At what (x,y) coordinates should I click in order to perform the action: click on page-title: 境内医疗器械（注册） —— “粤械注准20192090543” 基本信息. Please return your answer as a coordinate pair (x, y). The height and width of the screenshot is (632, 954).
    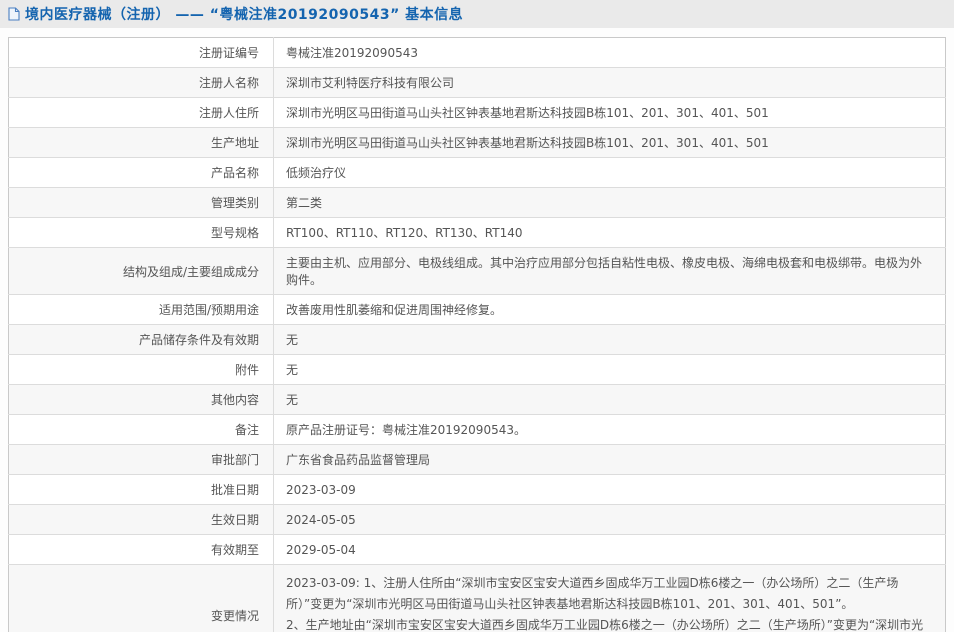
    Looking at the image, I should click on (244, 15).